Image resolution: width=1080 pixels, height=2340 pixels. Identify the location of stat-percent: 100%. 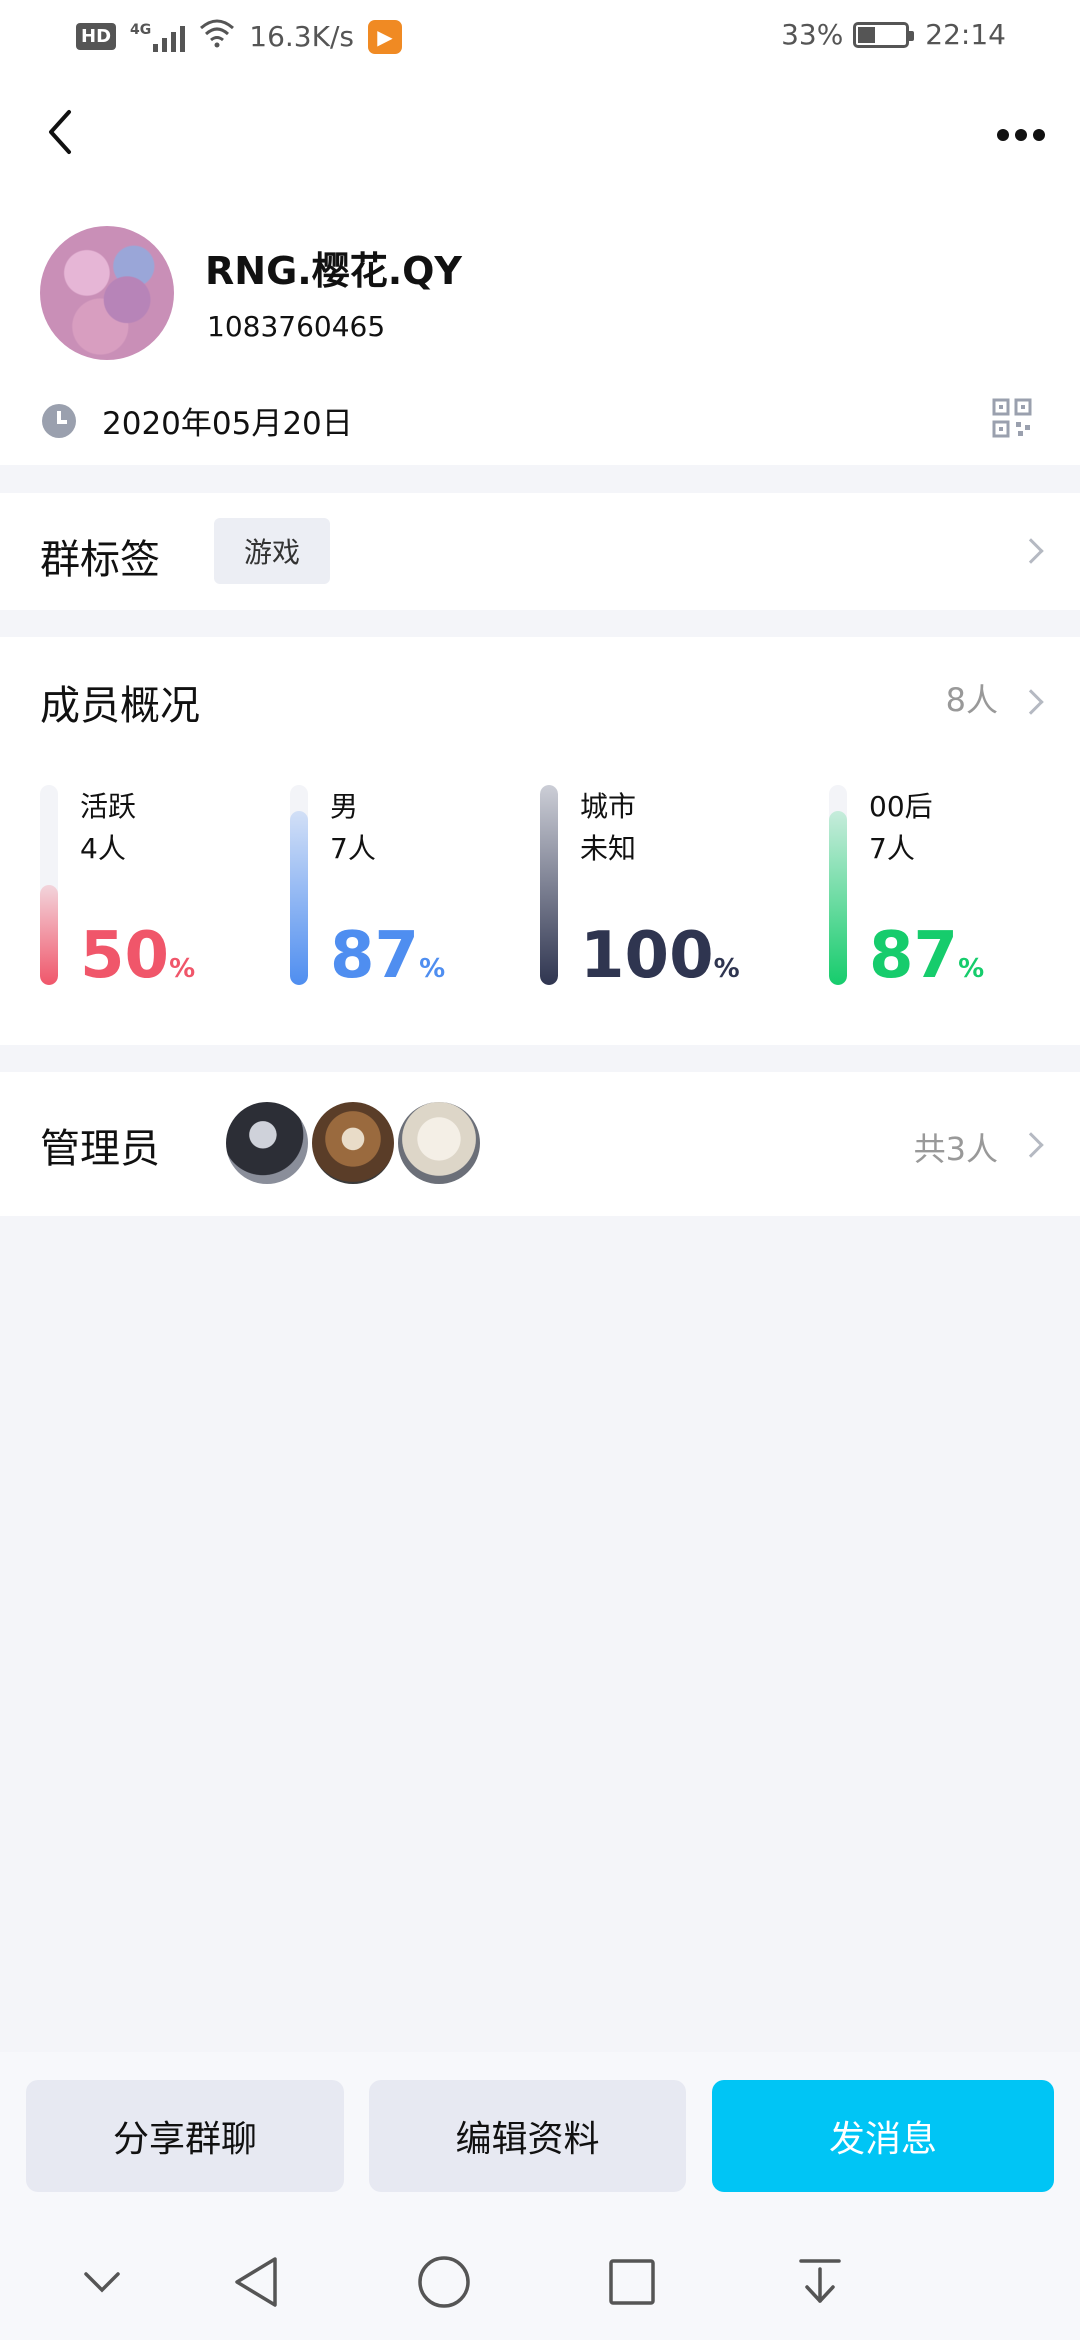
(660, 956).